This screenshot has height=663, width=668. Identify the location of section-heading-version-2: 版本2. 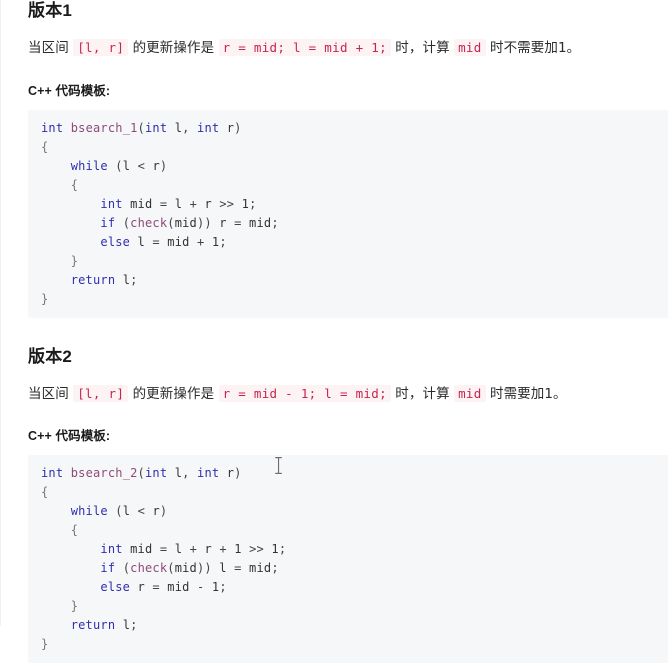
(50, 356).